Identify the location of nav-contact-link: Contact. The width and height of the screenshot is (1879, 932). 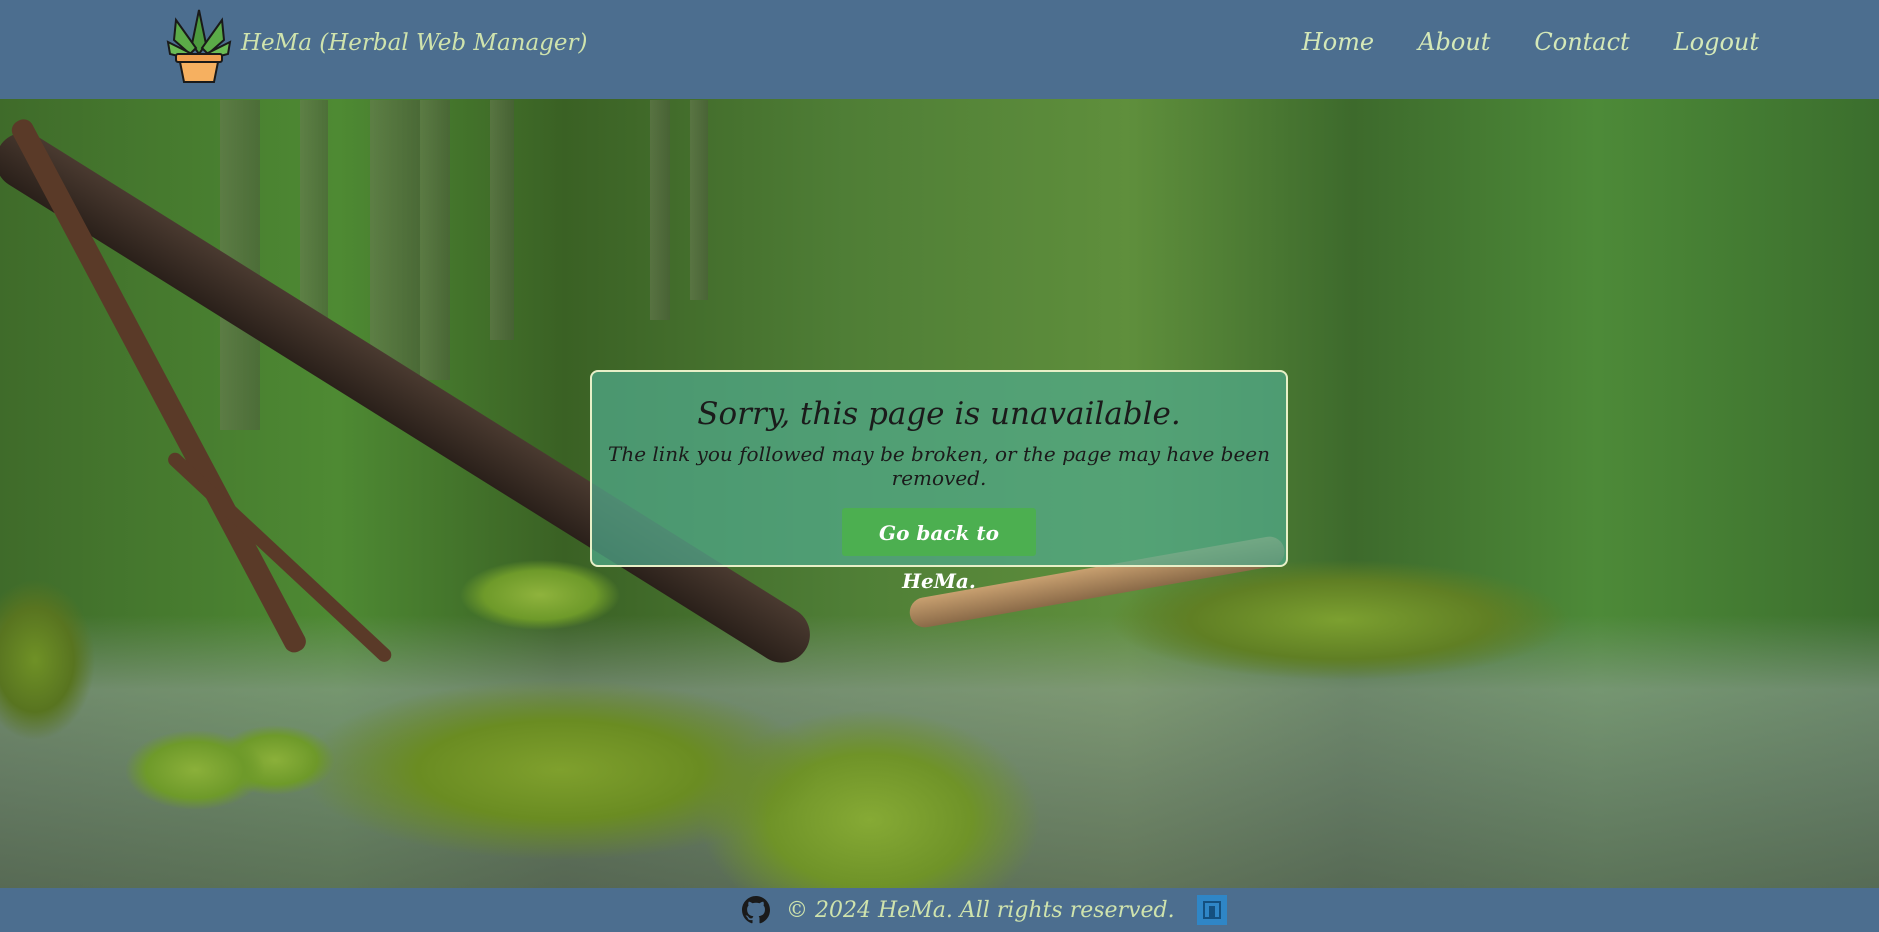
(1581, 42).